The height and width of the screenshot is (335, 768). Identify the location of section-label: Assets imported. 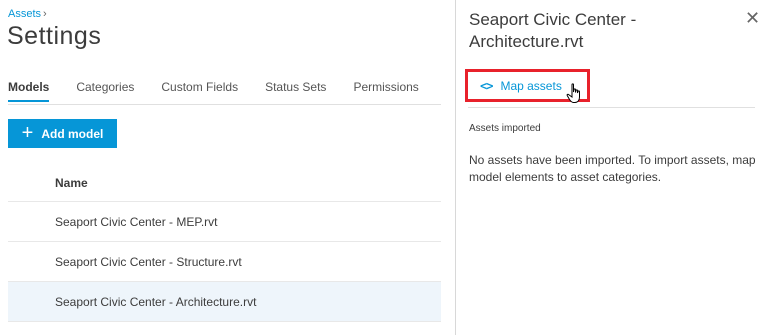
(505, 128).